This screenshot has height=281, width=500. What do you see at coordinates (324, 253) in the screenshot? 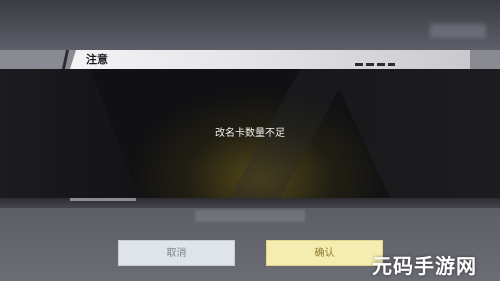
I see `confirm-button: 确认` at bounding box center [324, 253].